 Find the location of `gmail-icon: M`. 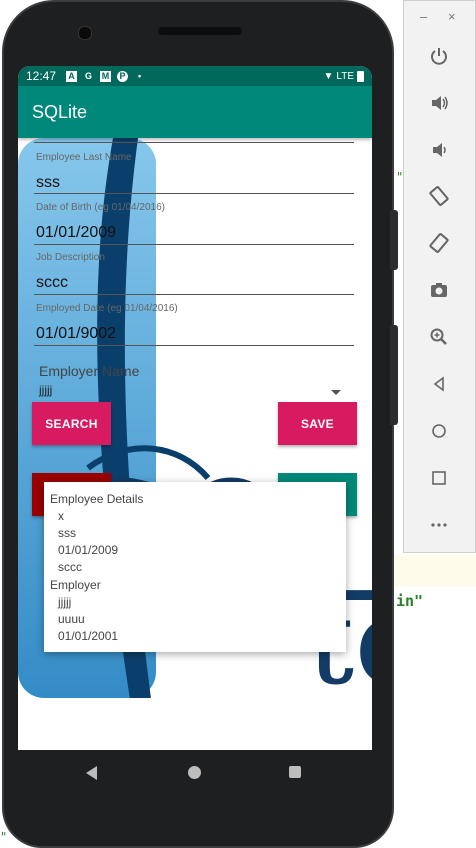

gmail-icon: M is located at coordinates (106, 76).